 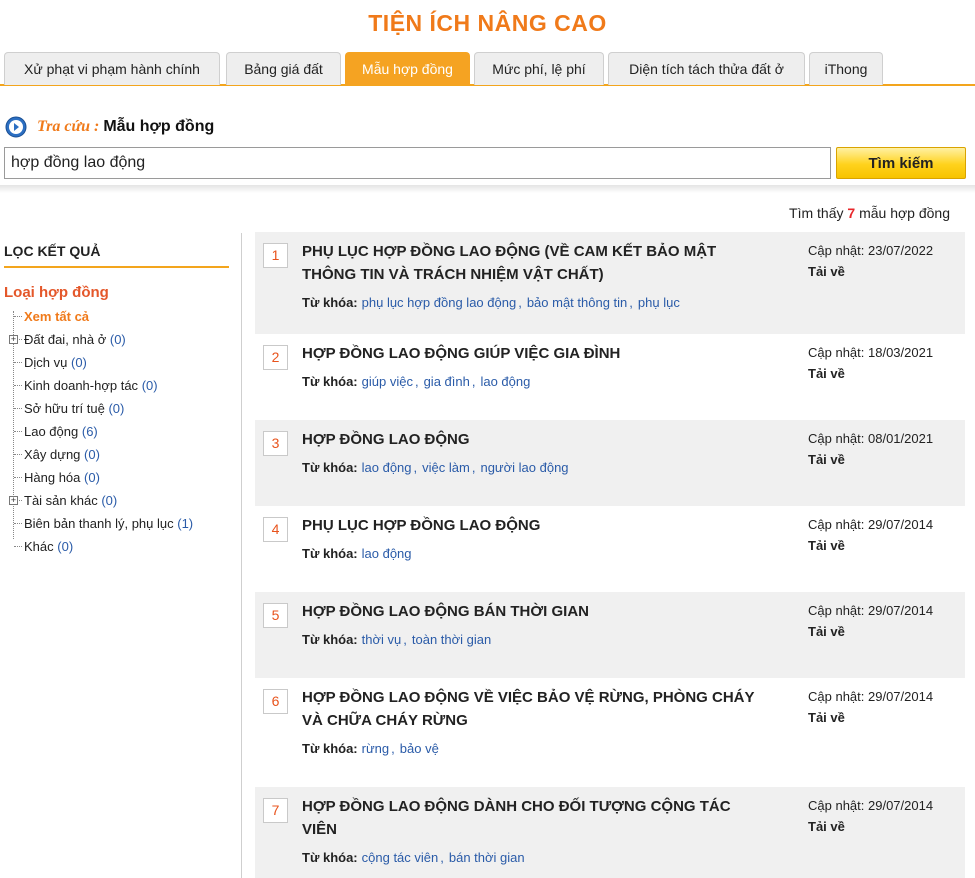 What do you see at coordinates (416, 381) in the screenshot?
I see `result-keywords: Từ khóa: giúp việc, gia đình, lao động` at bounding box center [416, 381].